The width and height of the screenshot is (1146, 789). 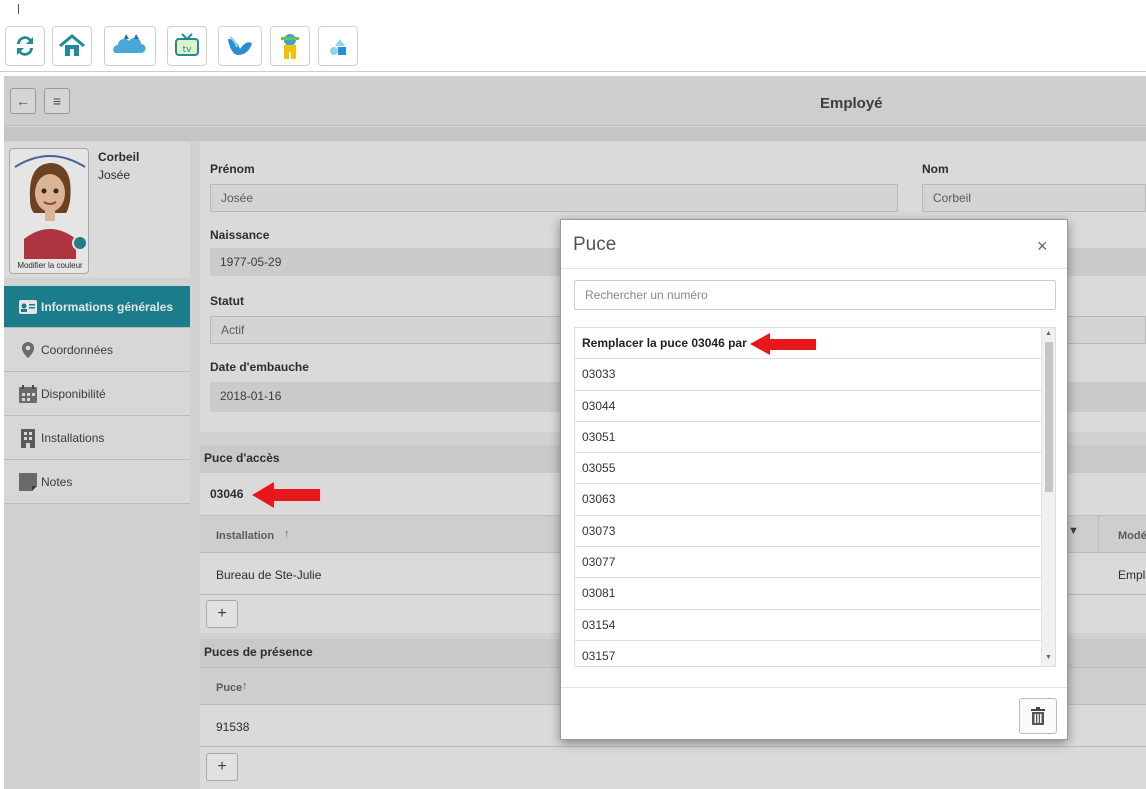 I want to click on shapes-icon, so click(x=338, y=47).